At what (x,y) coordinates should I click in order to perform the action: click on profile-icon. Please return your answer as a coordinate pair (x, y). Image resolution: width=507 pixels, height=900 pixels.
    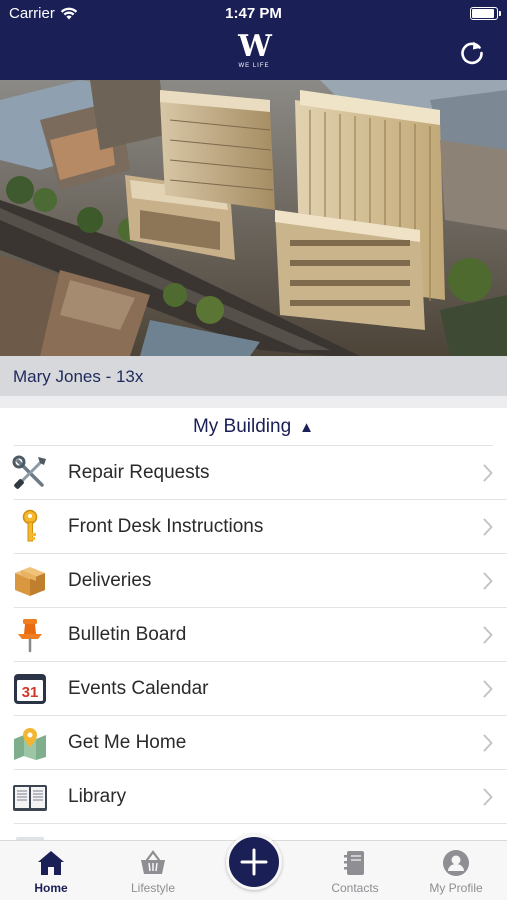
    Looking at the image, I should click on (456, 863).